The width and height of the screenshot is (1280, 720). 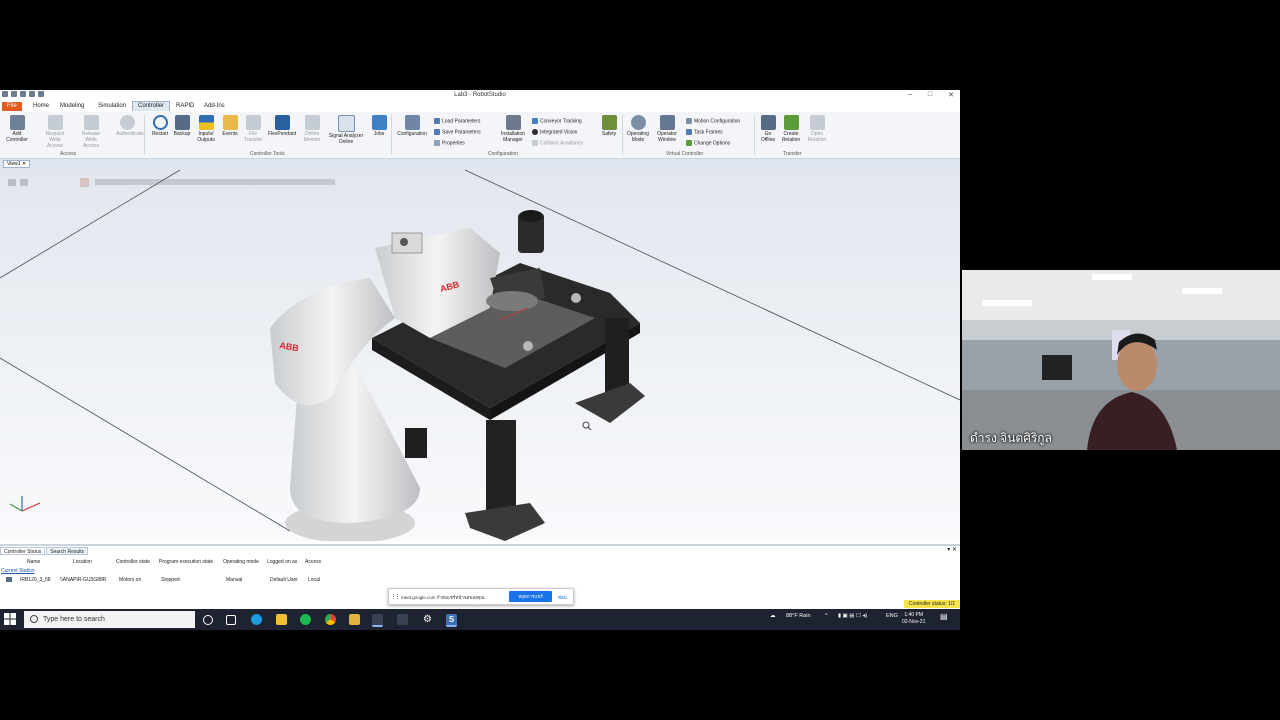 What do you see at coordinates (427, 619) in the screenshot?
I see `settings-icon: ⚙` at bounding box center [427, 619].